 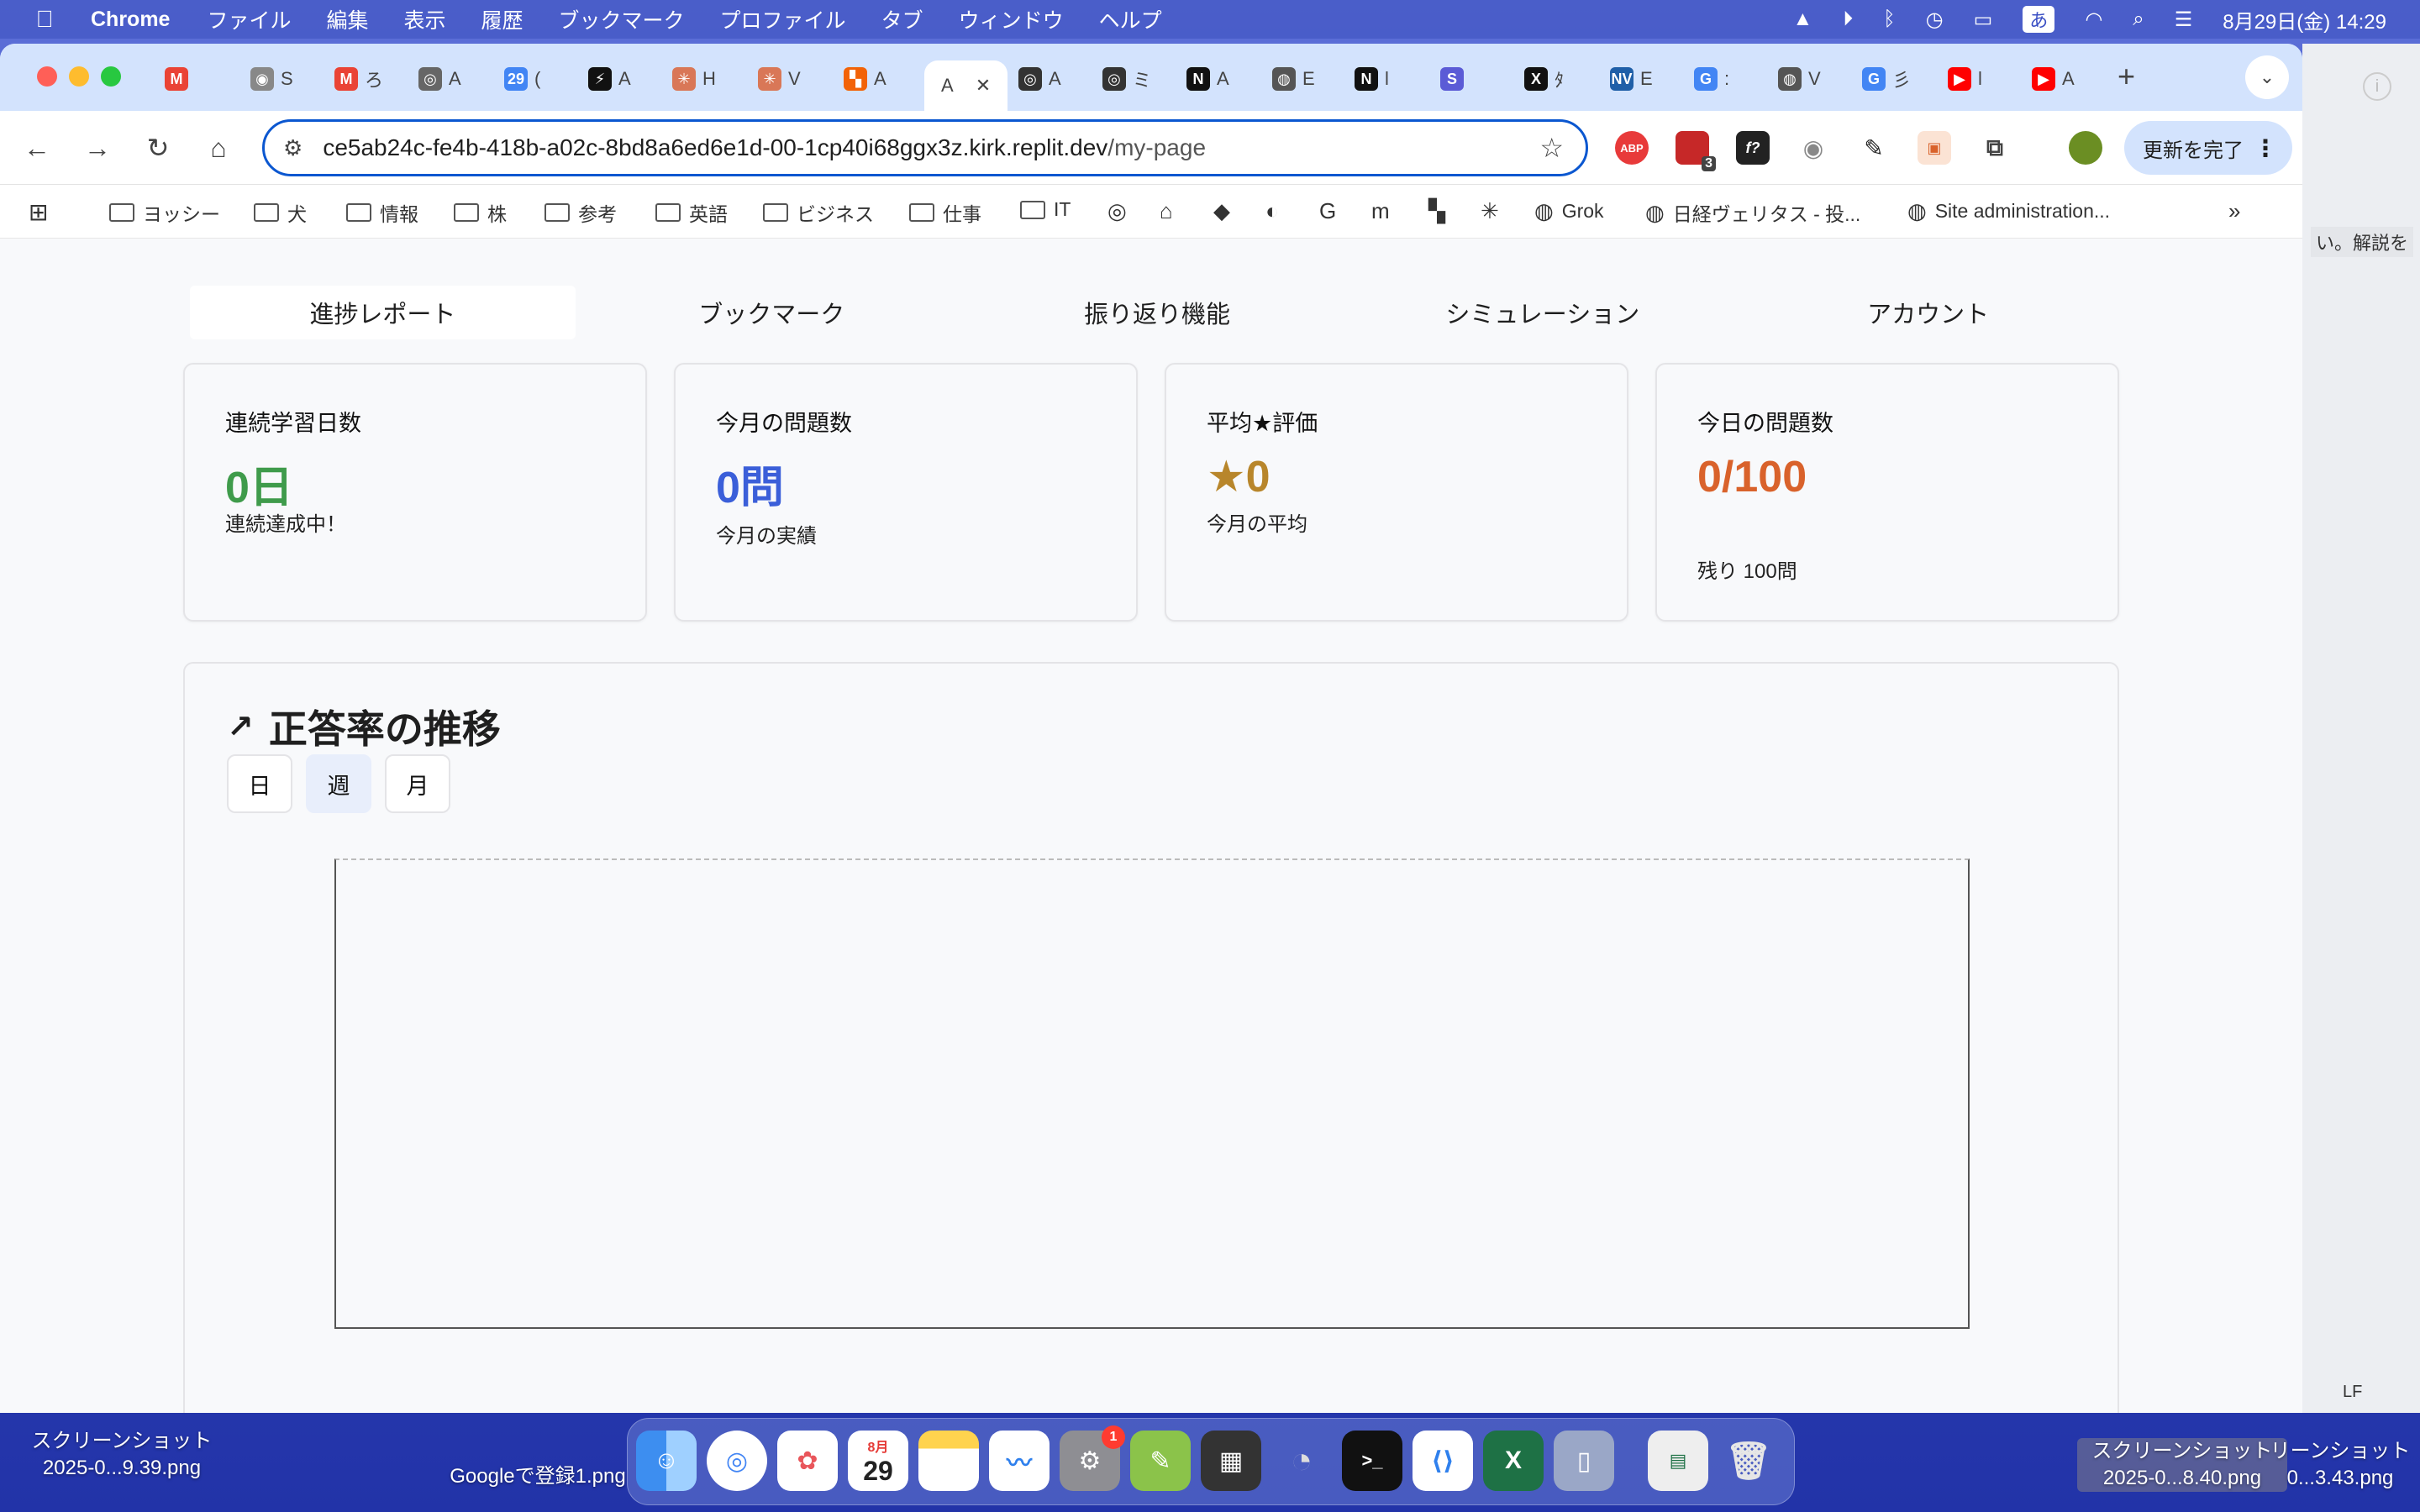 What do you see at coordinates (818, 212) in the screenshot?
I see `bookmark-item: ビジネス` at bounding box center [818, 212].